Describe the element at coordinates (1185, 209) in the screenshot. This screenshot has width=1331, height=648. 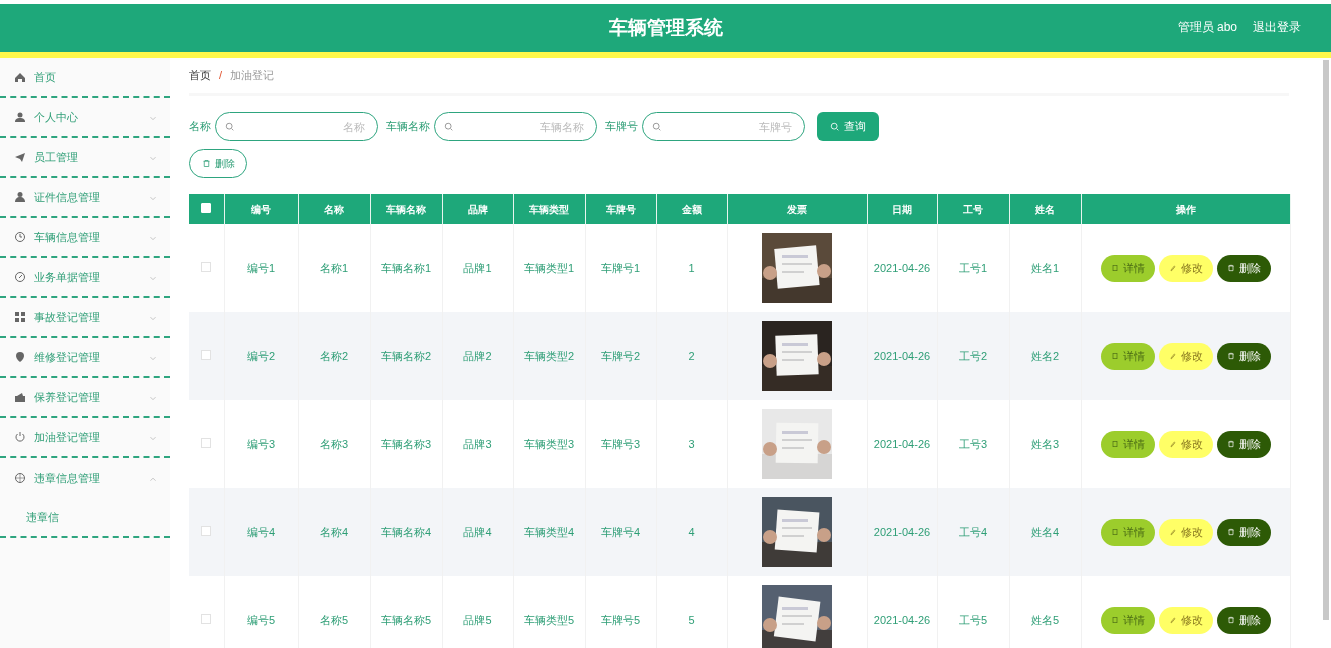
I see `column-header: 操作` at that location.